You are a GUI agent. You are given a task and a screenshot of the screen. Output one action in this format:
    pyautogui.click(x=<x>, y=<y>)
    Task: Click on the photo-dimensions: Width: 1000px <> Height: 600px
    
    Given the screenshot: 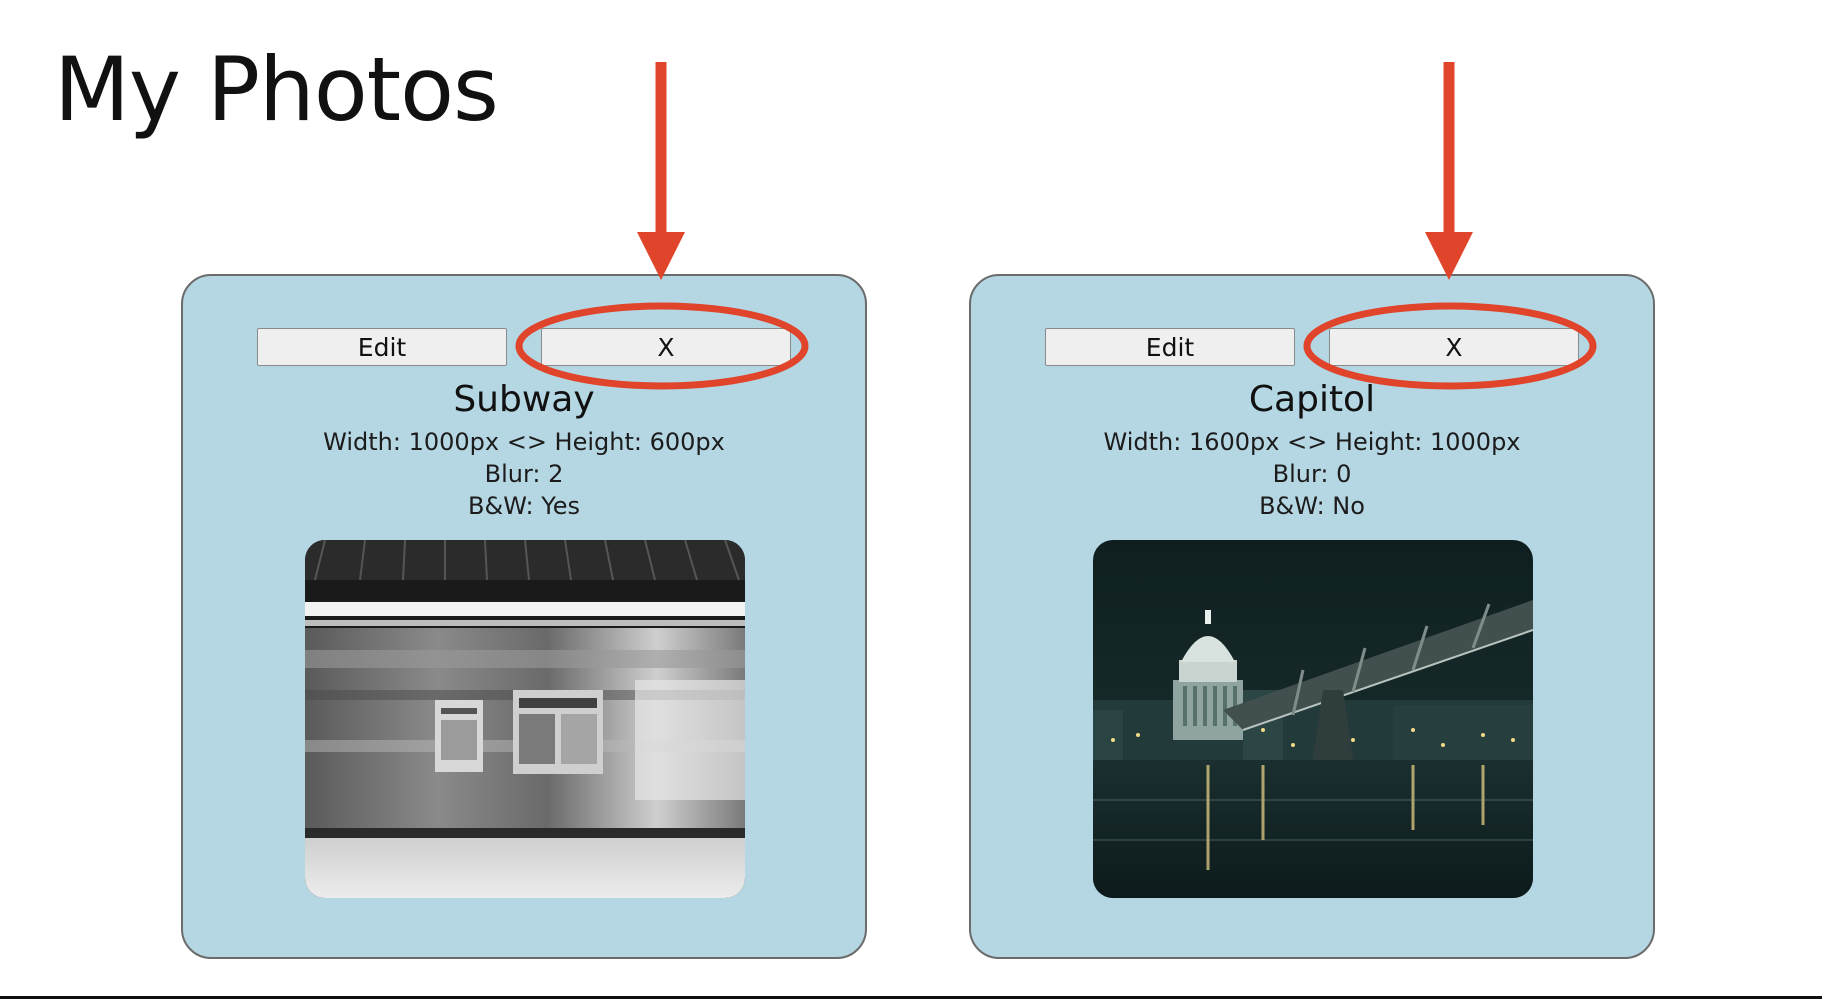 What is the action you would take?
    pyautogui.click(x=524, y=442)
    